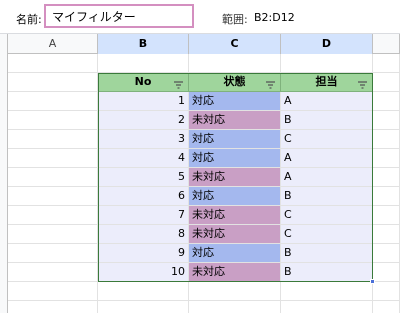  What do you see at coordinates (4, 183) in the screenshot?
I see `row-headers` at bounding box center [4, 183].